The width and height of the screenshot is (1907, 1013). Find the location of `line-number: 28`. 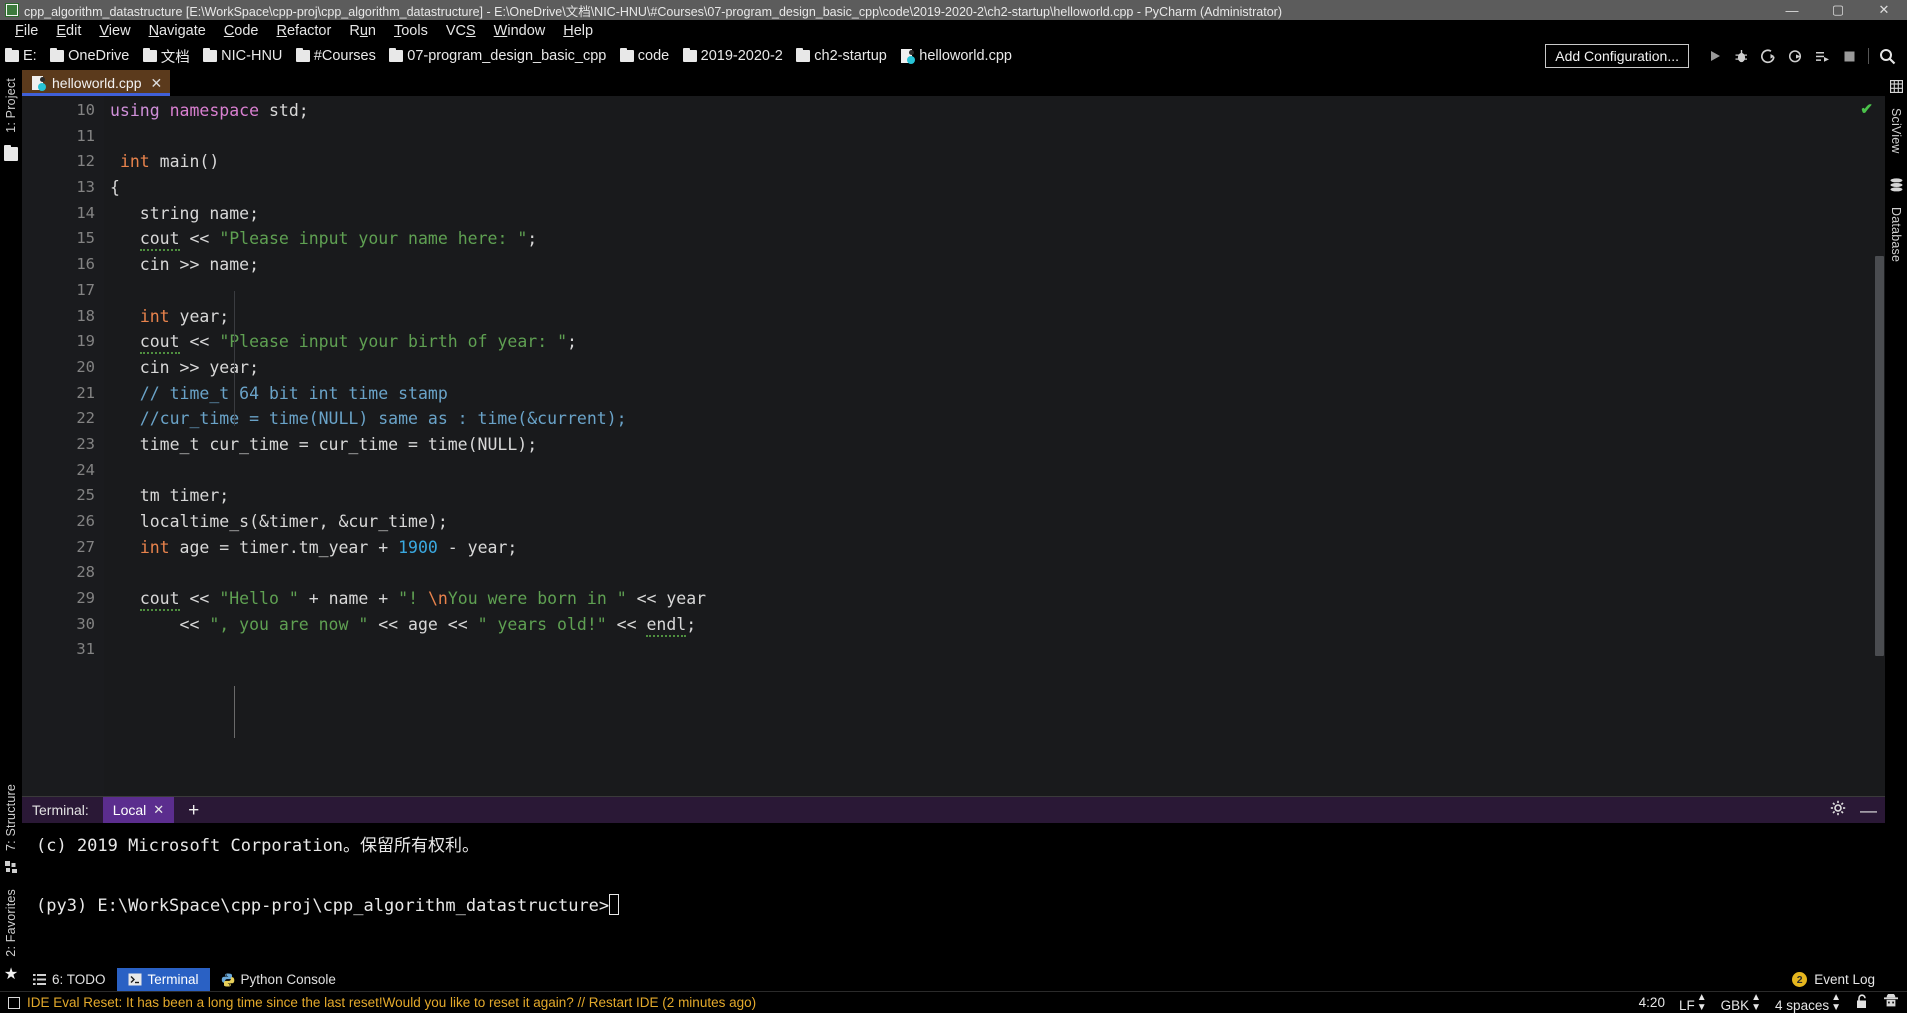

line-number: 28 is located at coordinates (63, 573).